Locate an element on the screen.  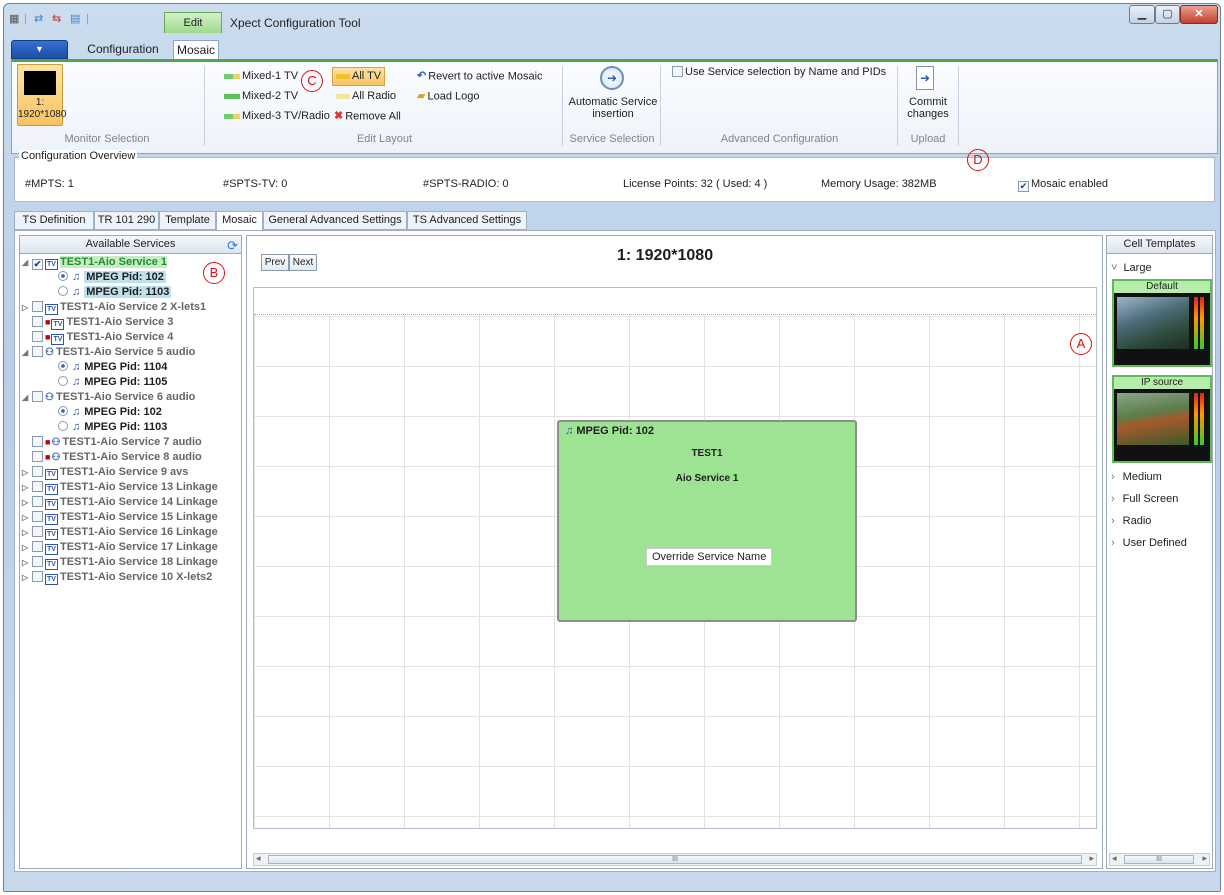
all-radio-button: All Radio is located at coordinates (366, 97).